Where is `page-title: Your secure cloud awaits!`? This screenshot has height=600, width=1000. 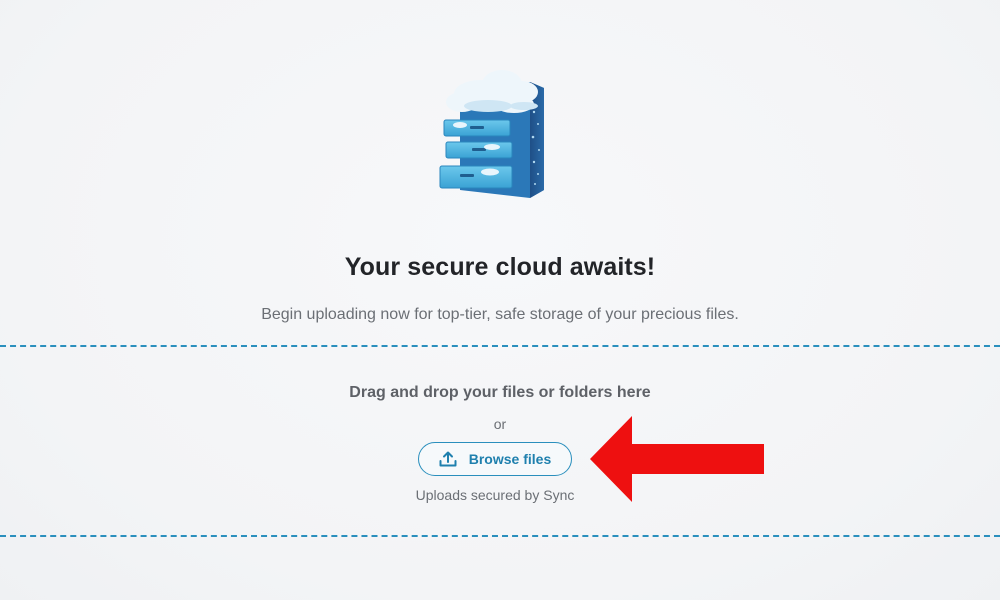
page-title: Your secure cloud awaits! is located at coordinates (500, 267).